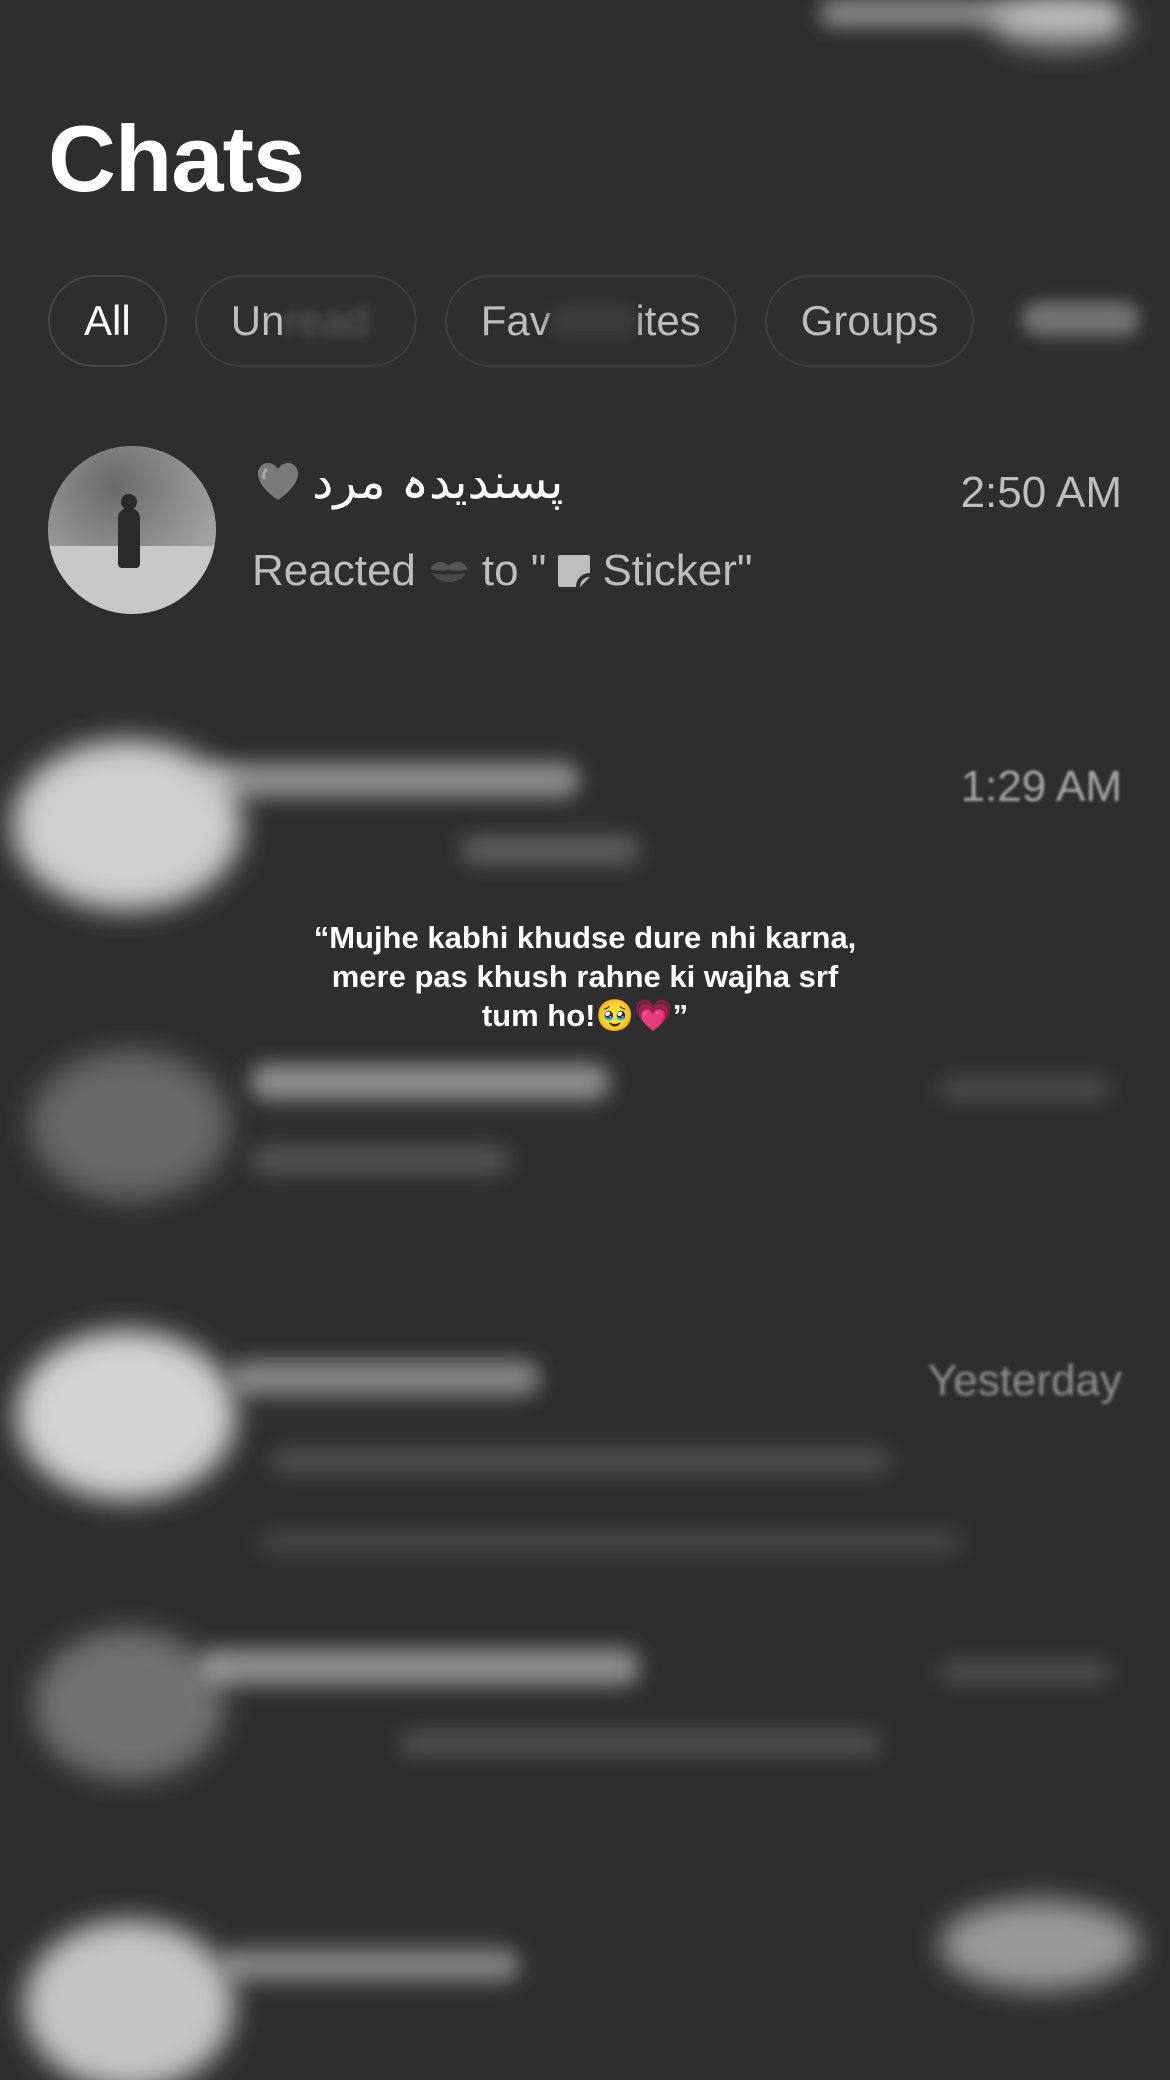 The height and width of the screenshot is (2080, 1170). What do you see at coordinates (668, 320) in the screenshot?
I see `filter-tab-label-obscured: ites` at bounding box center [668, 320].